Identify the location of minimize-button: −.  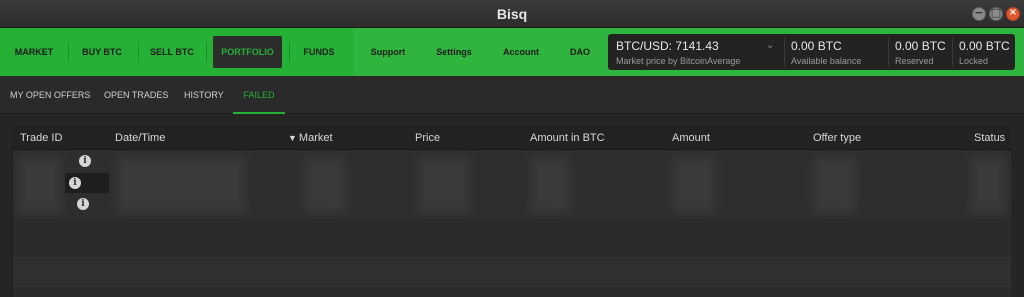
(979, 13).